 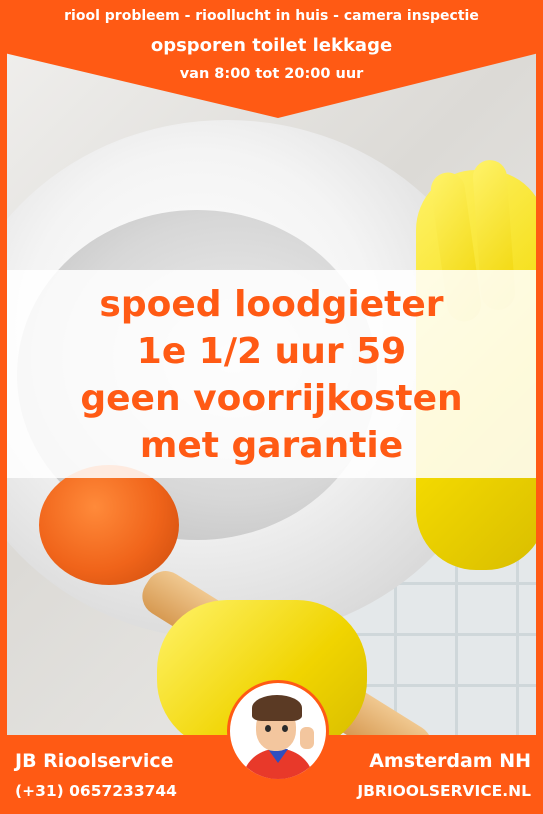 What do you see at coordinates (450, 761) in the screenshot?
I see `city-label: Amsterdam NH` at bounding box center [450, 761].